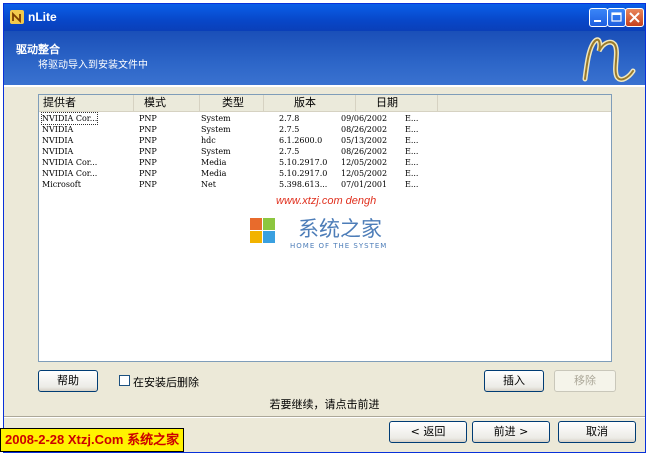 This screenshot has width=649, height=456. What do you see at coordinates (324, 404) in the screenshot?
I see `status-text: 若要继续，请点击前进` at bounding box center [324, 404].